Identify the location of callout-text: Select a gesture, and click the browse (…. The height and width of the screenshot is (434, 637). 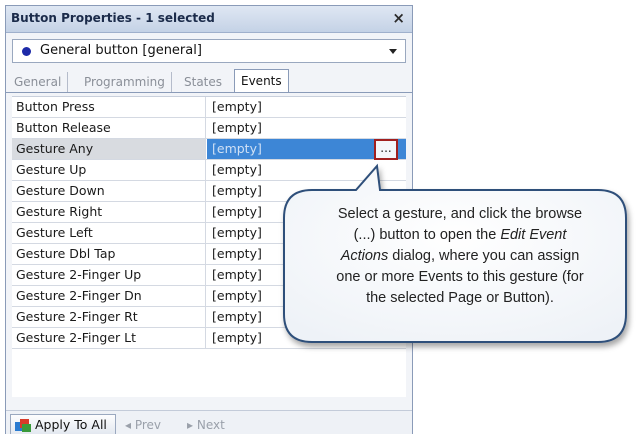
(460, 256).